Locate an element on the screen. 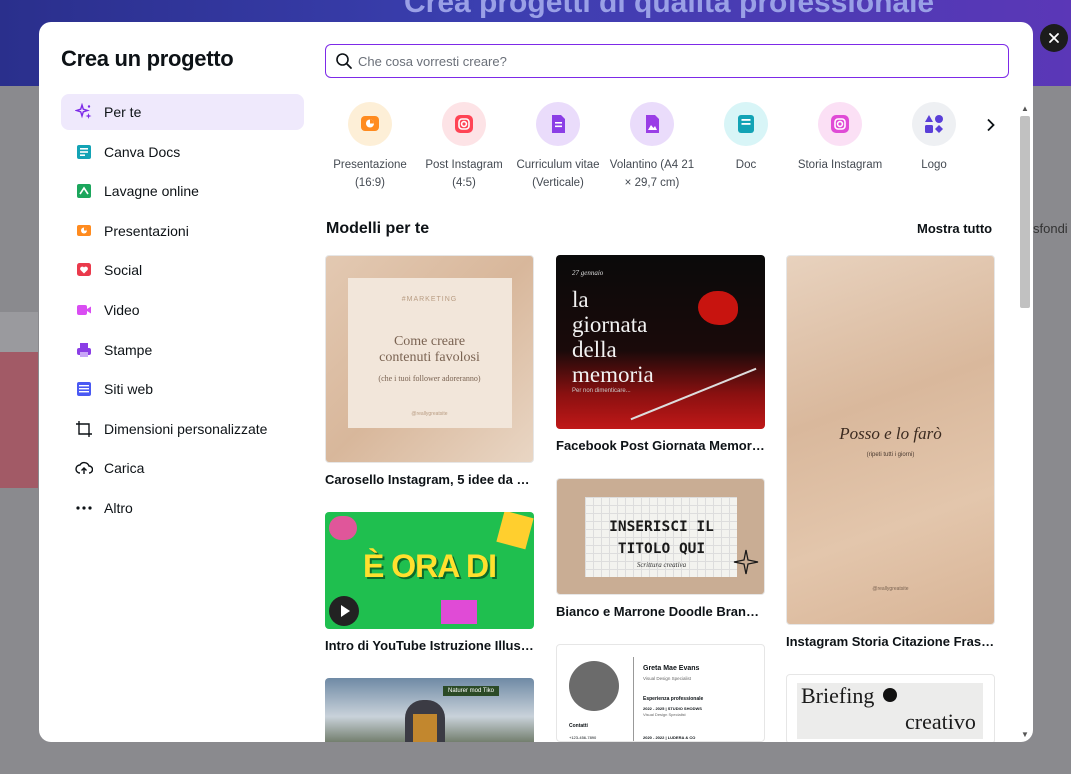 This screenshot has width=1071, height=774. template-thumbnail: Naturer mod Tiko is located at coordinates (429, 710).